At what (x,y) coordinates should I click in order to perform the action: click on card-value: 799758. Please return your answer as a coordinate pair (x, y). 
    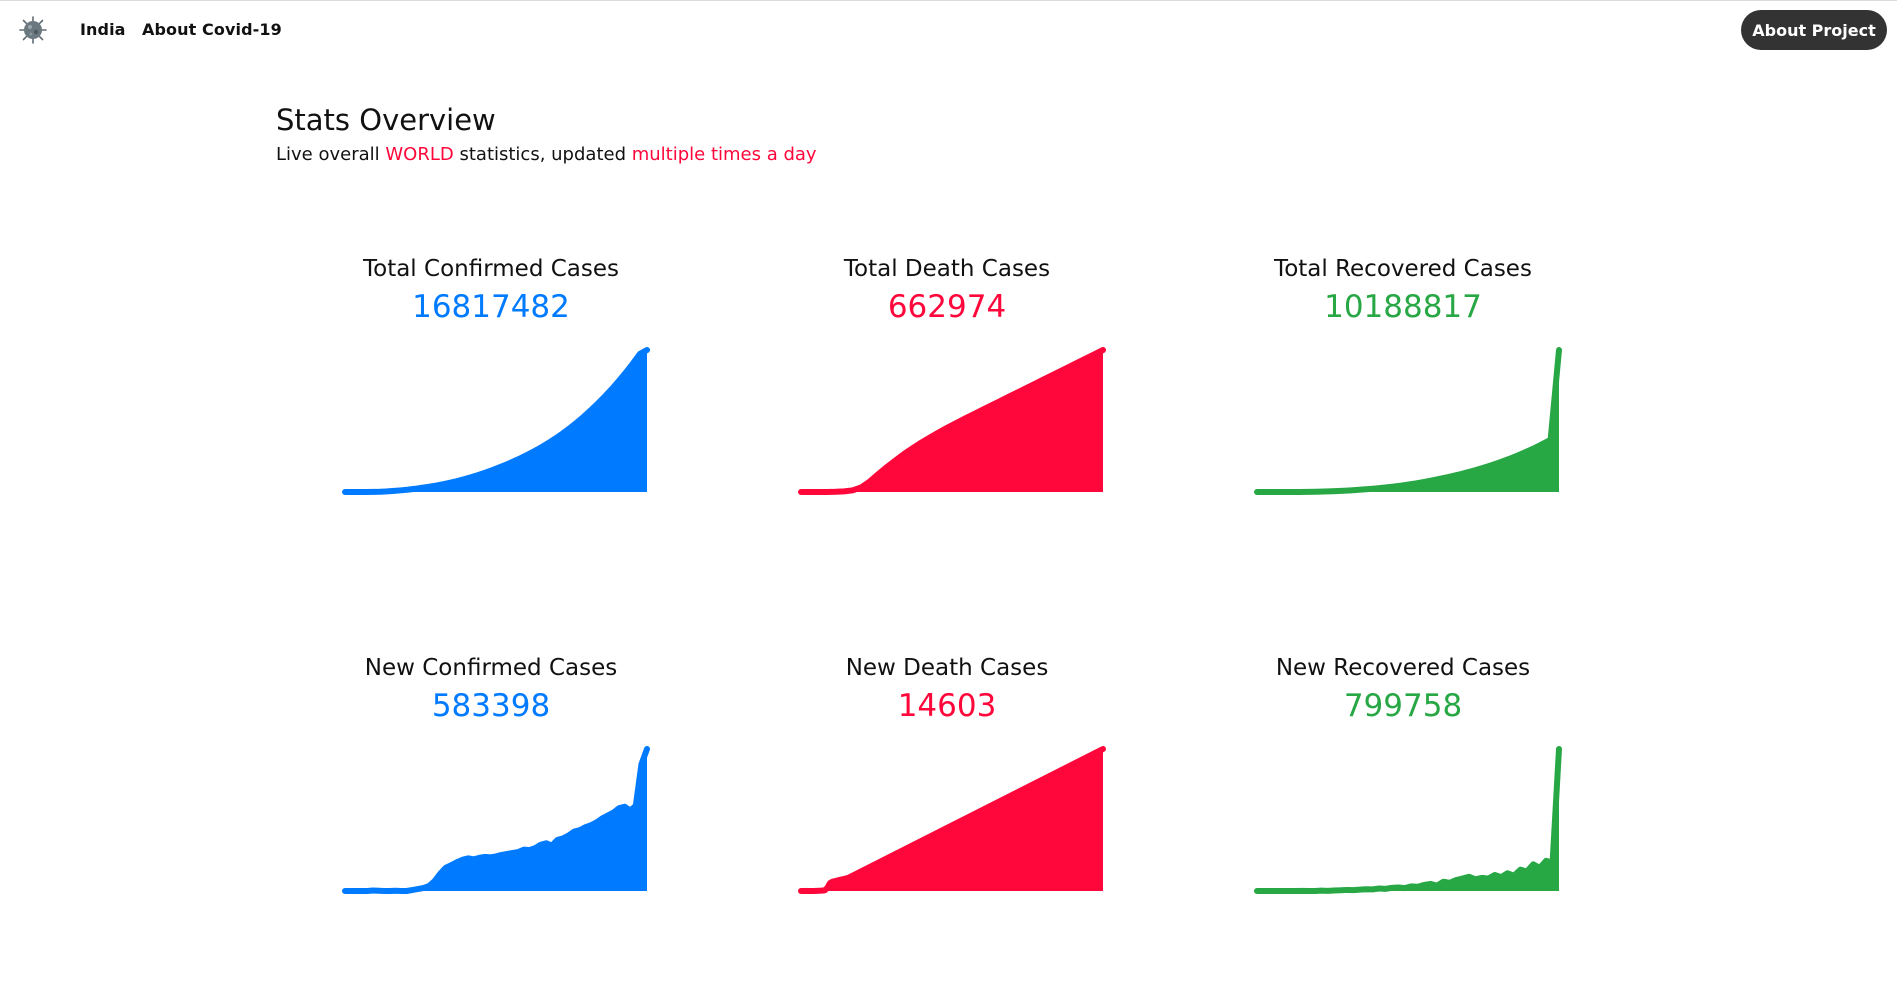
    Looking at the image, I should click on (1403, 706).